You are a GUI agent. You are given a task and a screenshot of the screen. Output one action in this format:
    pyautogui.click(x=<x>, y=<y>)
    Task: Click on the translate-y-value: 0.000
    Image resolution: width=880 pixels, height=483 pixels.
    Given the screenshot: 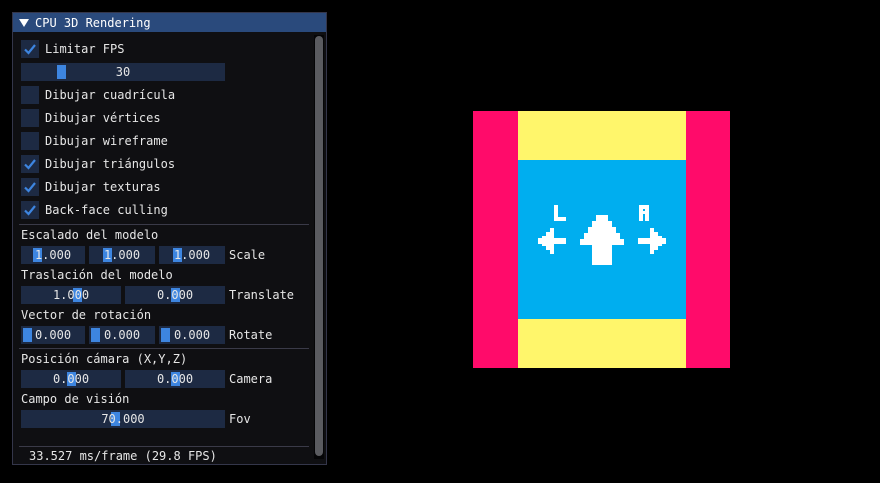 What is the action you would take?
    pyautogui.click(x=175, y=295)
    